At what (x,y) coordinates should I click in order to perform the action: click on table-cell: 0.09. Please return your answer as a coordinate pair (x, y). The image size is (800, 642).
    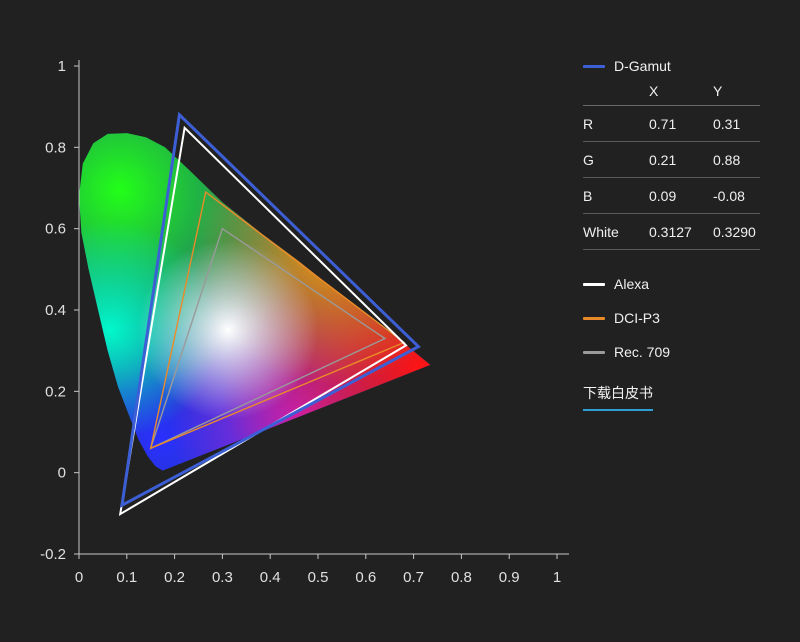
    Looking at the image, I should click on (681, 195).